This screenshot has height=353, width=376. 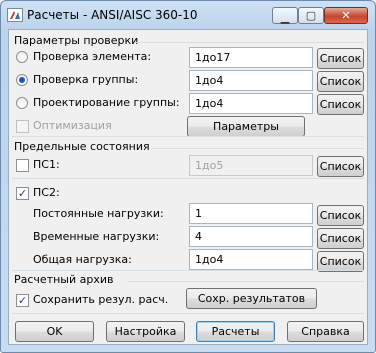 I want to click on maximize-icon: ▢, so click(x=311, y=15).